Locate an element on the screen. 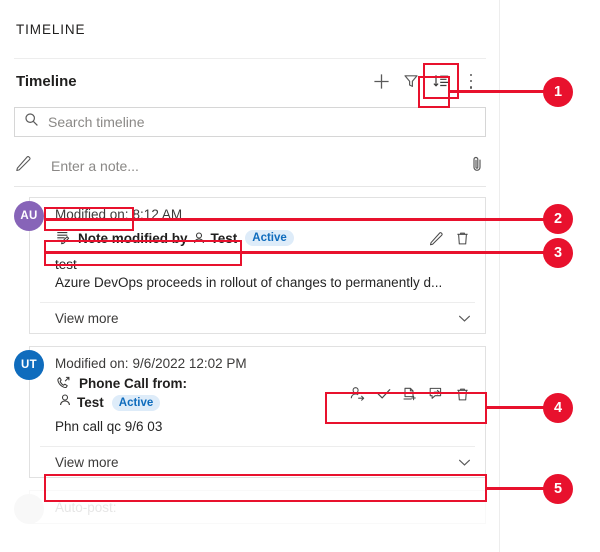 Image resolution: width=600 pixels, height=552 pixels. timeline-card: Auto-post: is located at coordinates (257, 507).